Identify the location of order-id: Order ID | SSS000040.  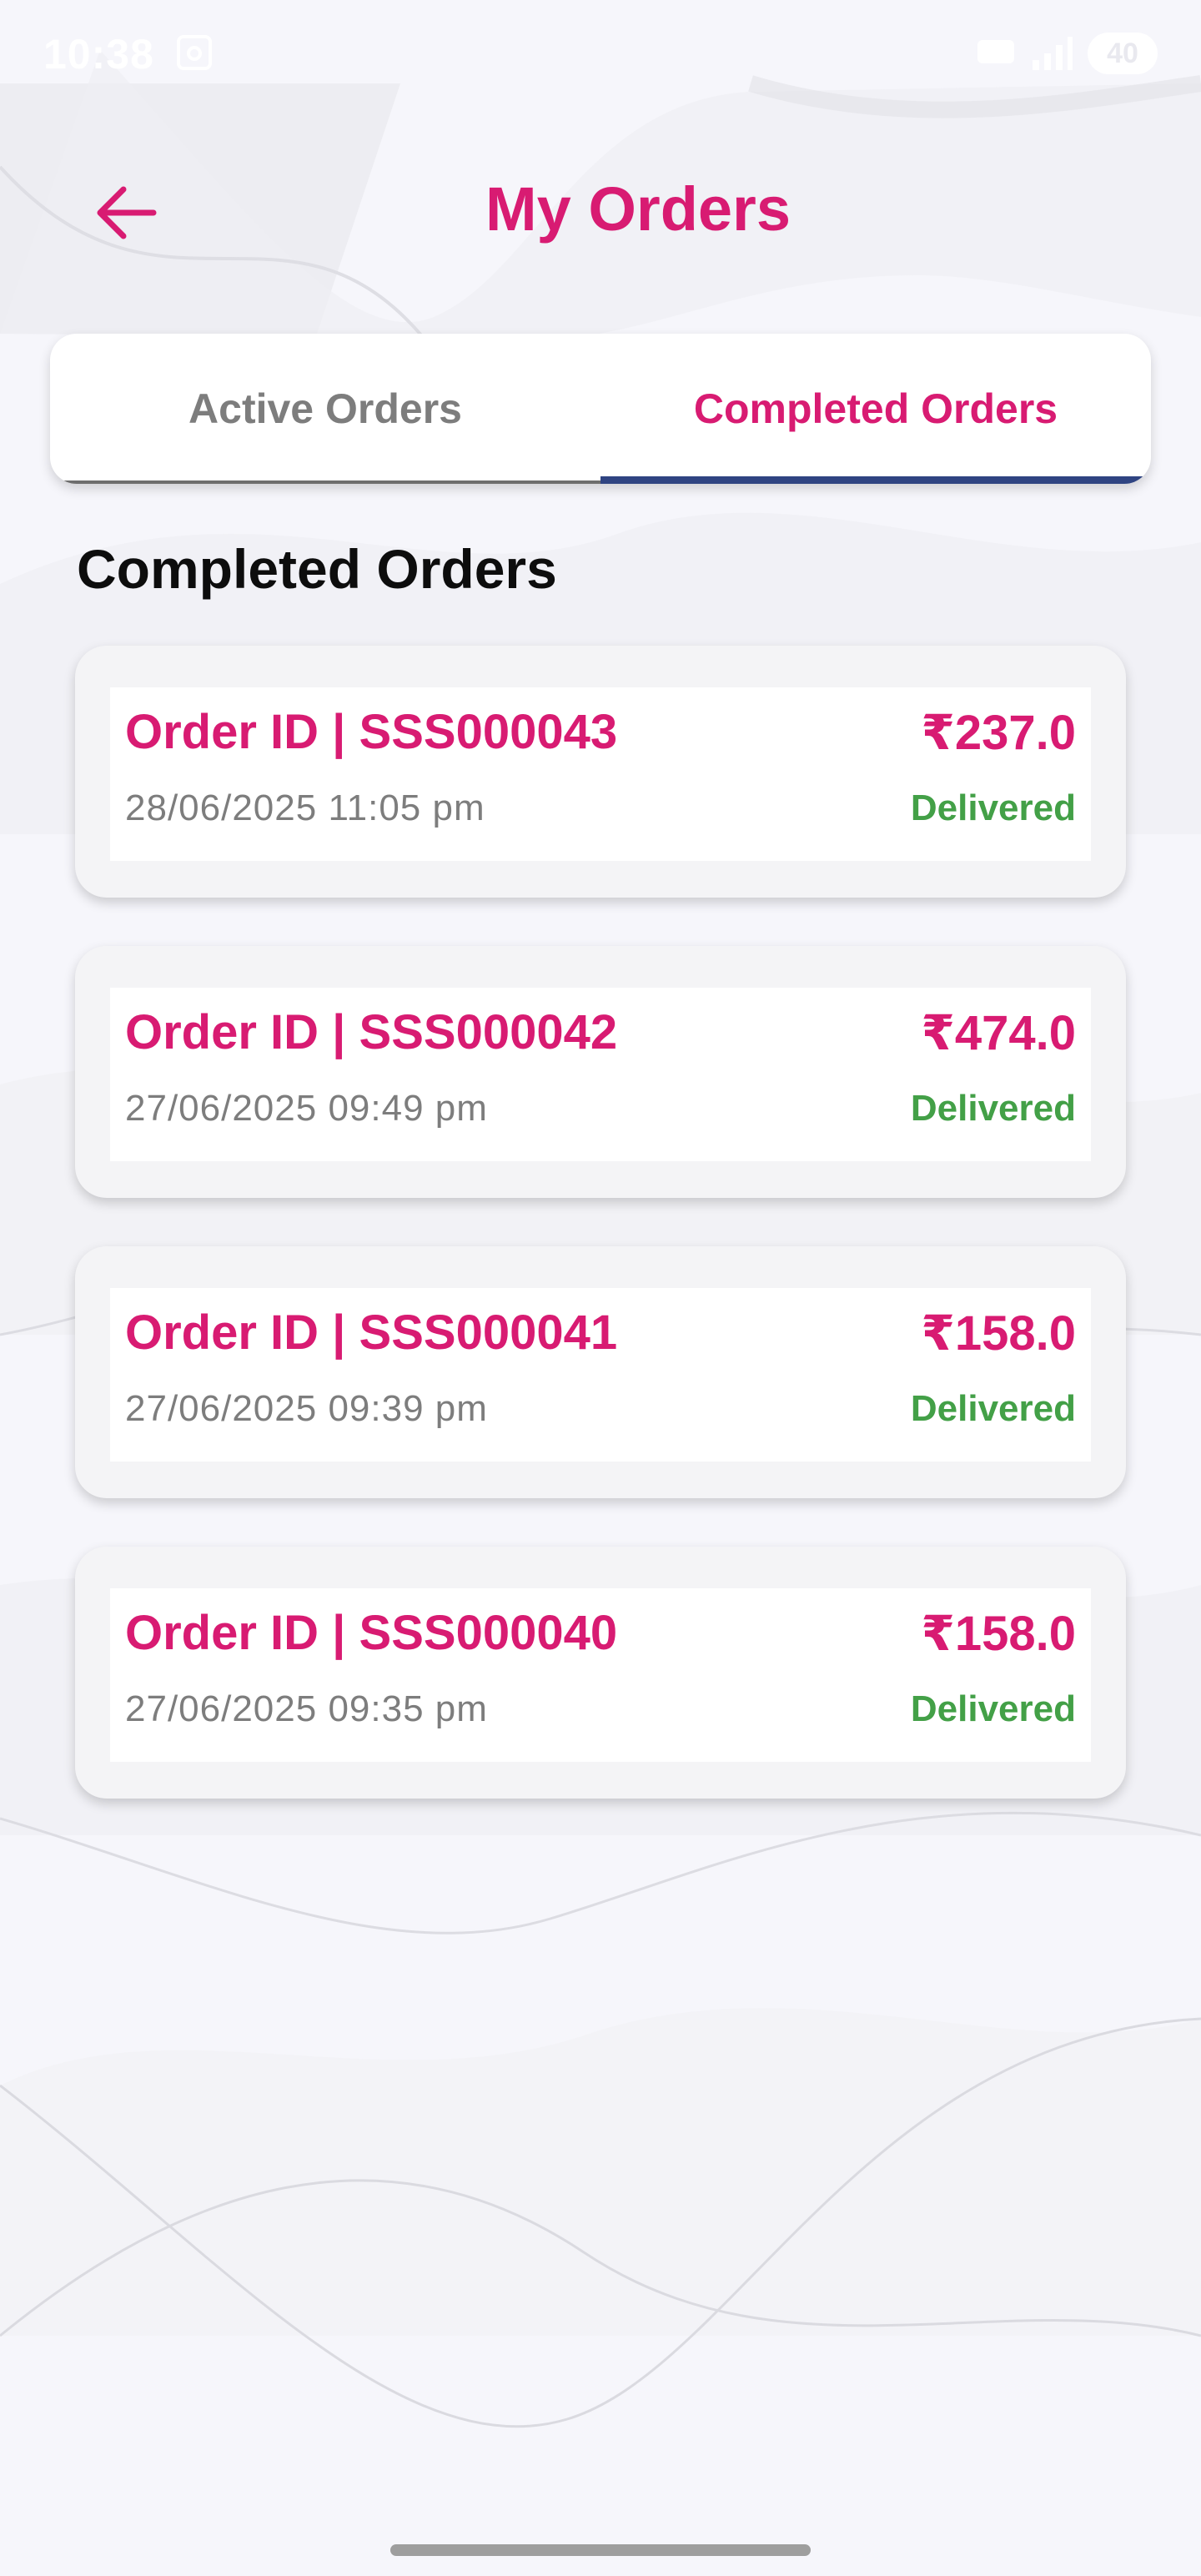
(372, 1633).